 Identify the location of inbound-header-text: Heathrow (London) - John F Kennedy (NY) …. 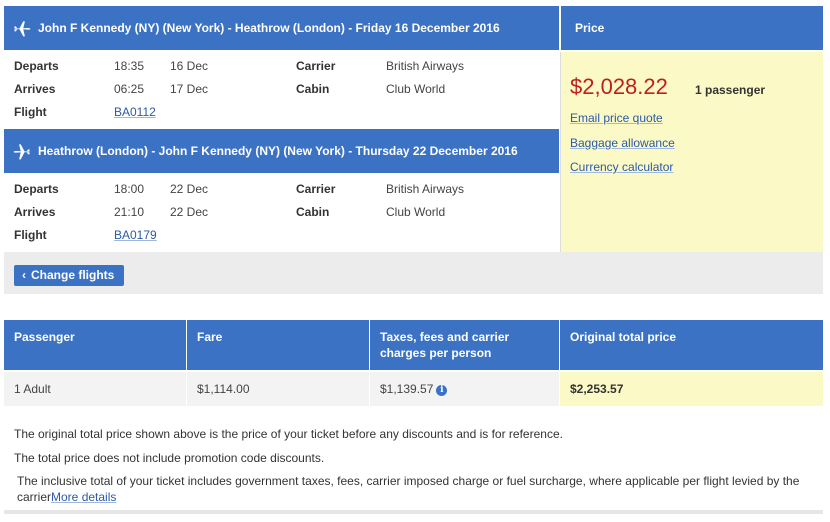
(278, 151).